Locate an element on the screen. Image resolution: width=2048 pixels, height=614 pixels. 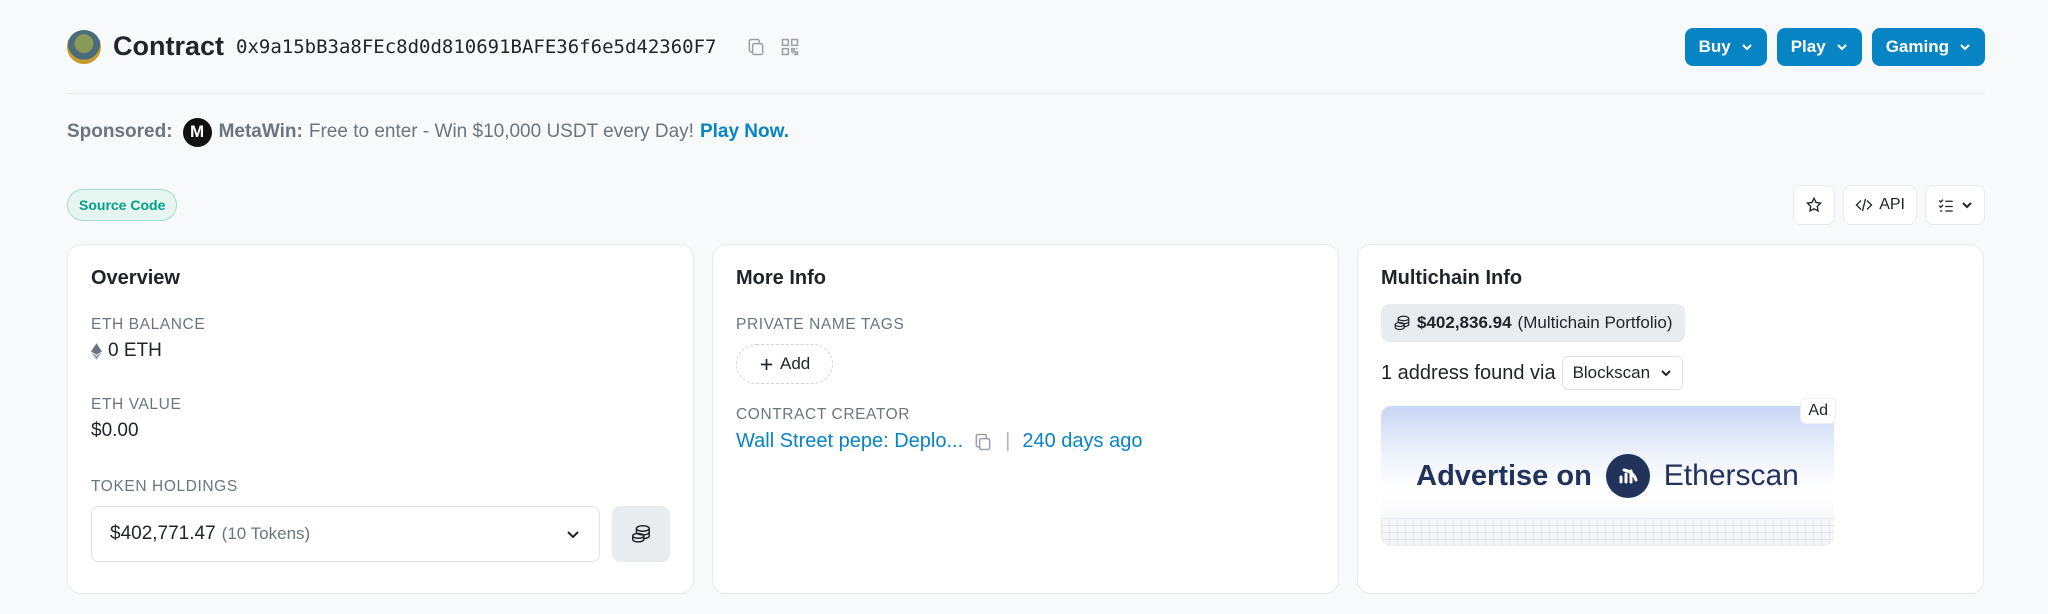
api-label: API is located at coordinates (1892, 204).